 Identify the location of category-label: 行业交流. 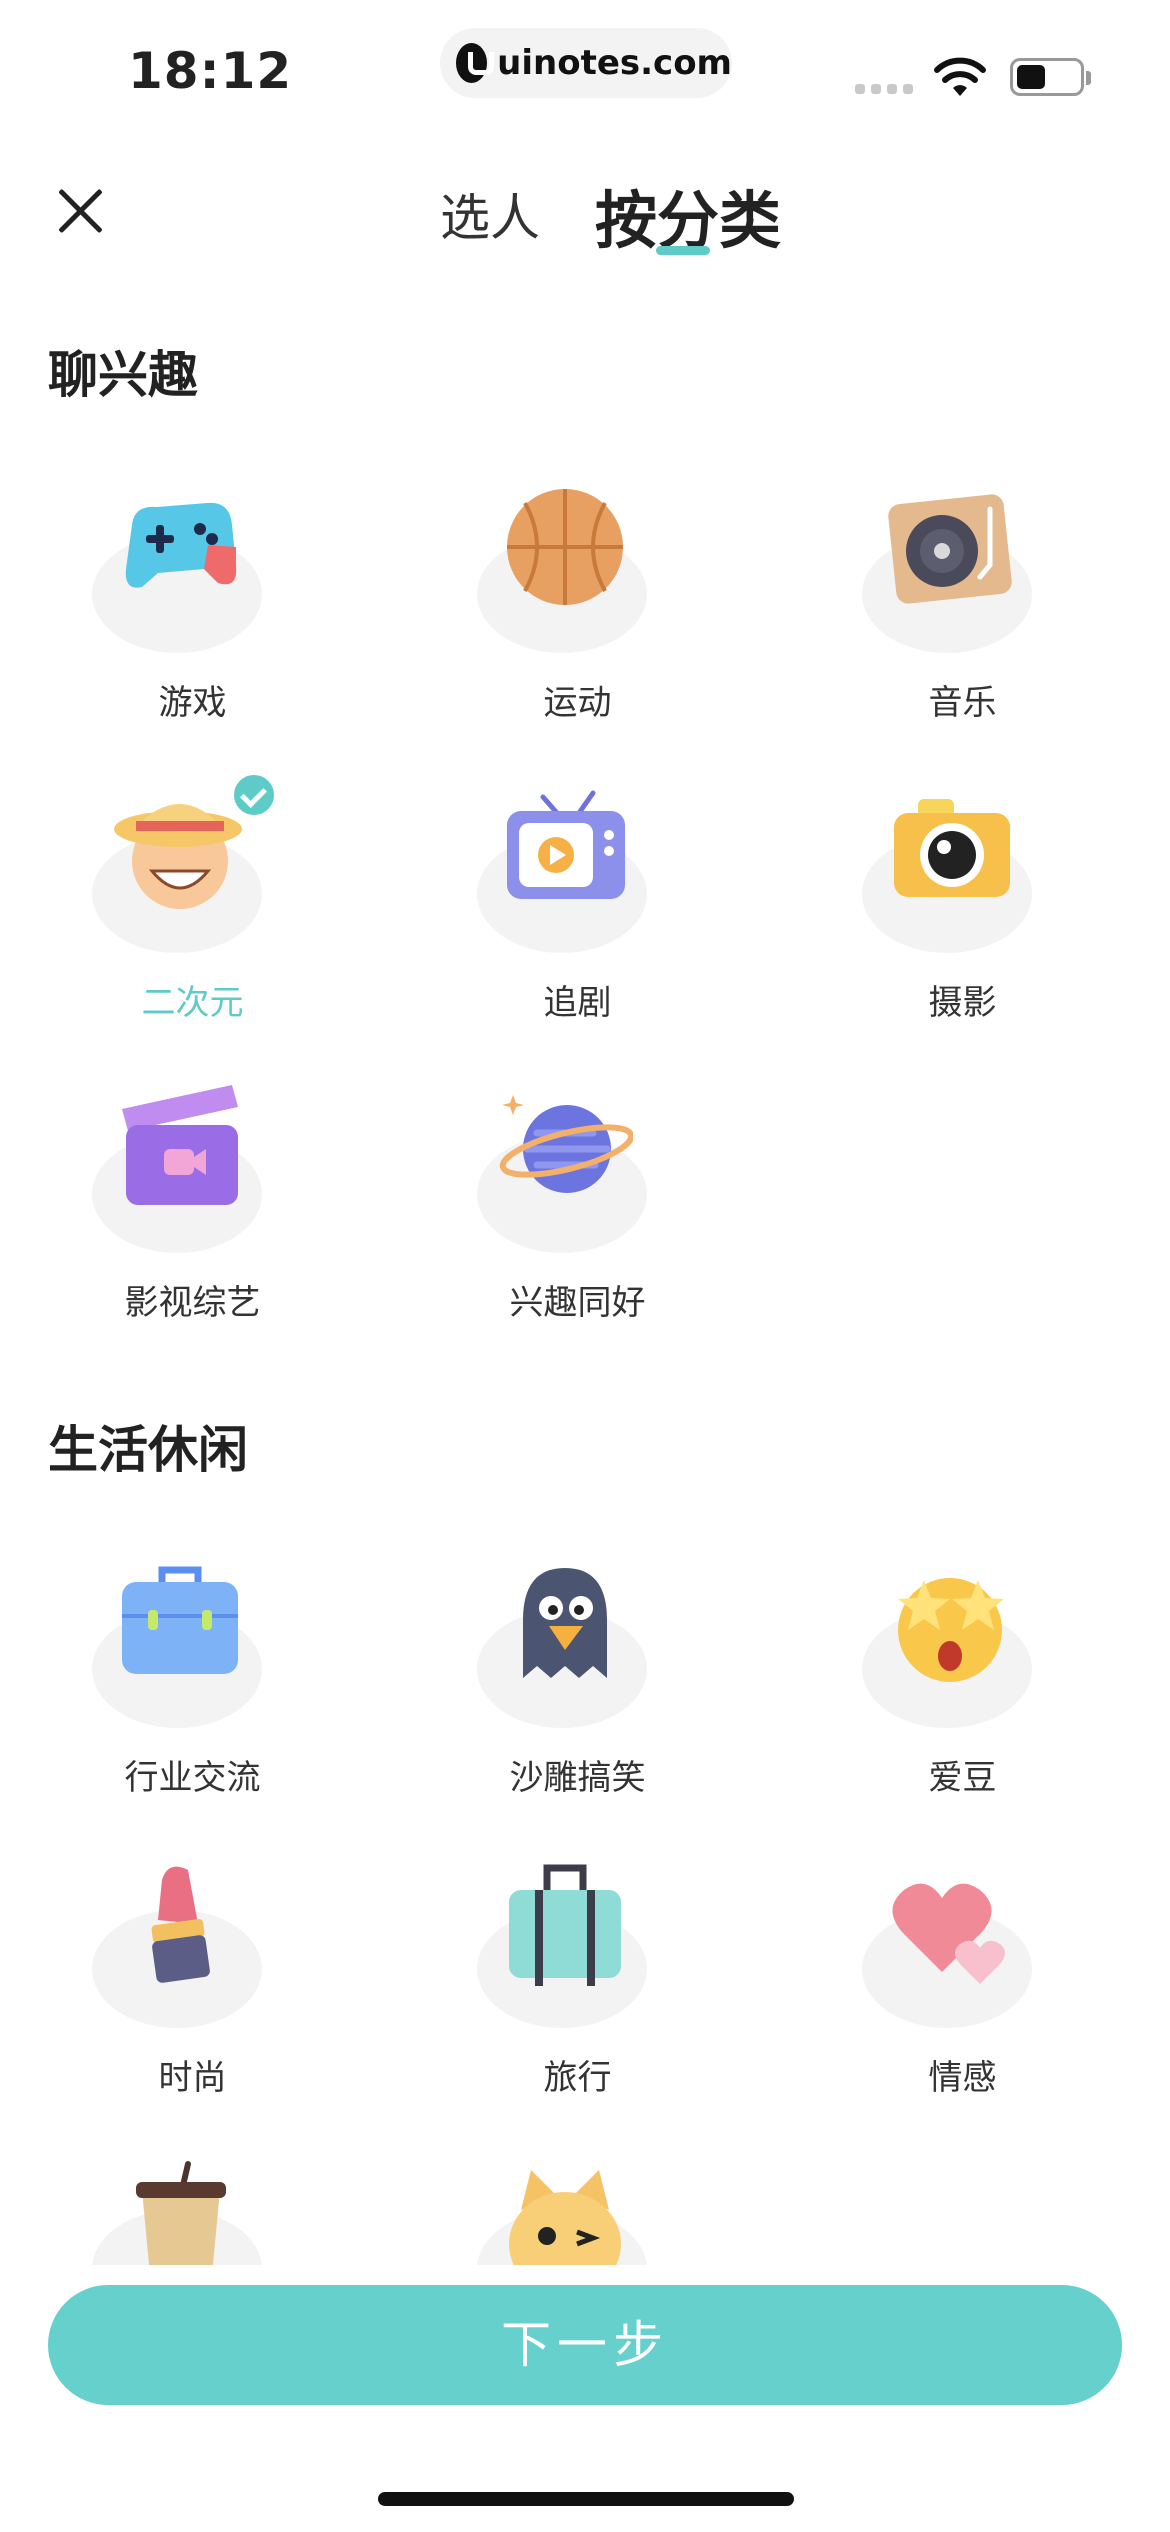
(192, 1778).